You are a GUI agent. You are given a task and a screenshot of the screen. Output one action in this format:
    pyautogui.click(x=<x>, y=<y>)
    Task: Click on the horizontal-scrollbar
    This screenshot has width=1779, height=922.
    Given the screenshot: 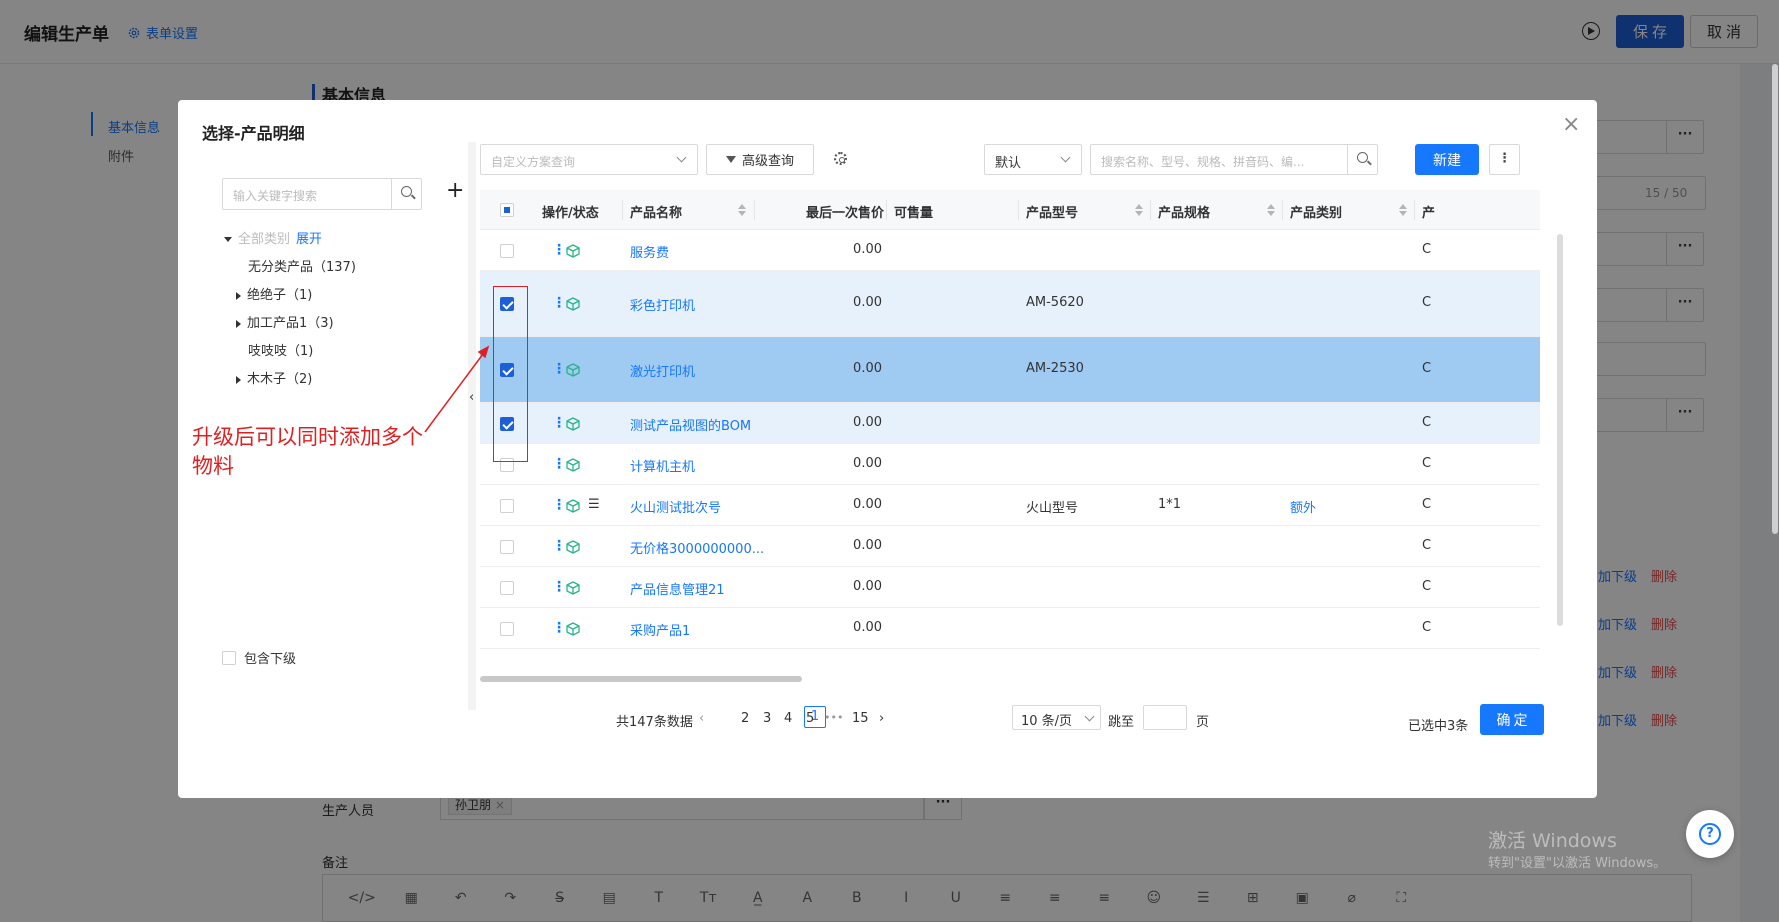 What is the action you would take?
    pyautogui.click(x=641, y=679)
    